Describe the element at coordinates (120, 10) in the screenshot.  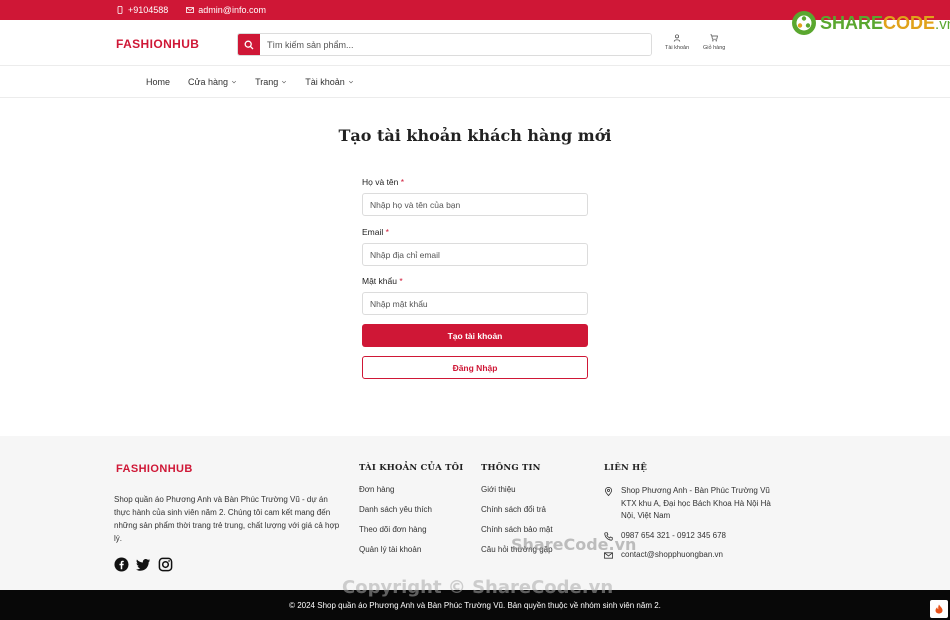
I see `phone-icon` at that location.